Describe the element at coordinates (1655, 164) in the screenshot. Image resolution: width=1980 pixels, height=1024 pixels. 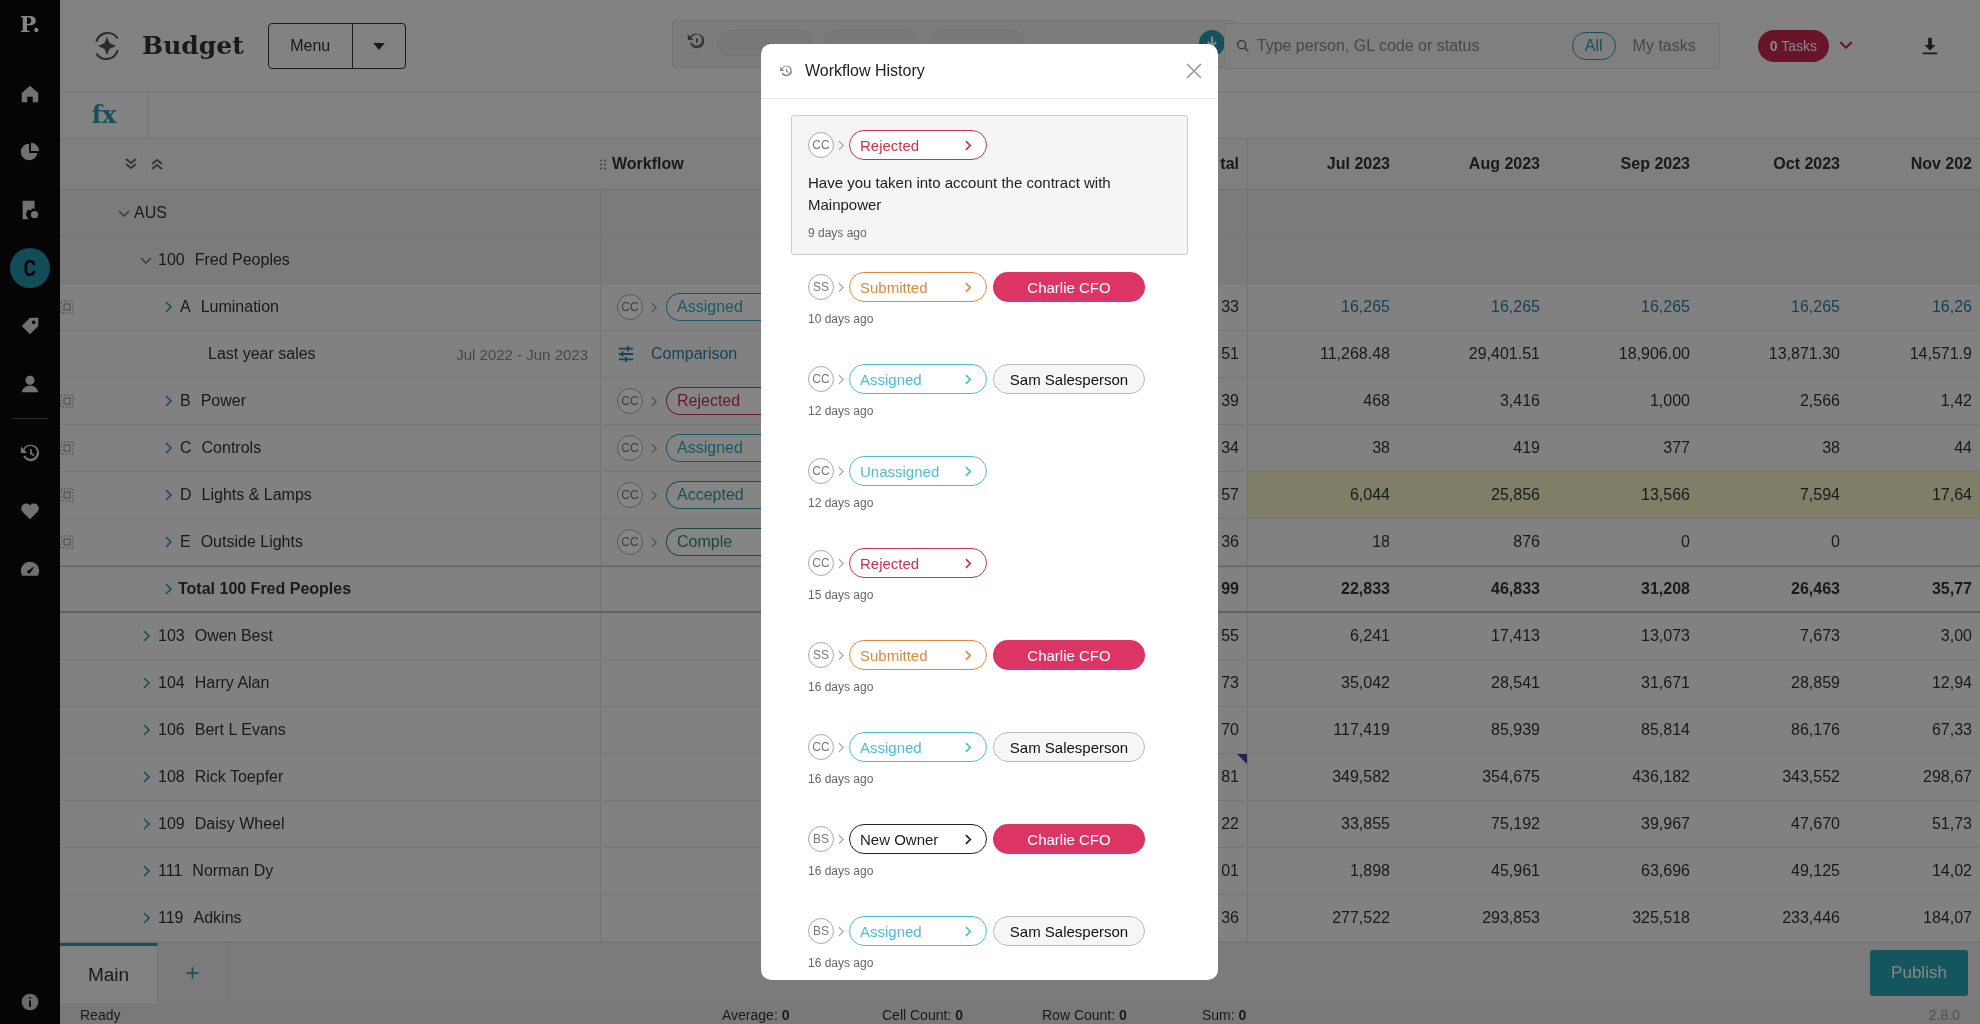
I see `column-header: Sep 2023` at that location.